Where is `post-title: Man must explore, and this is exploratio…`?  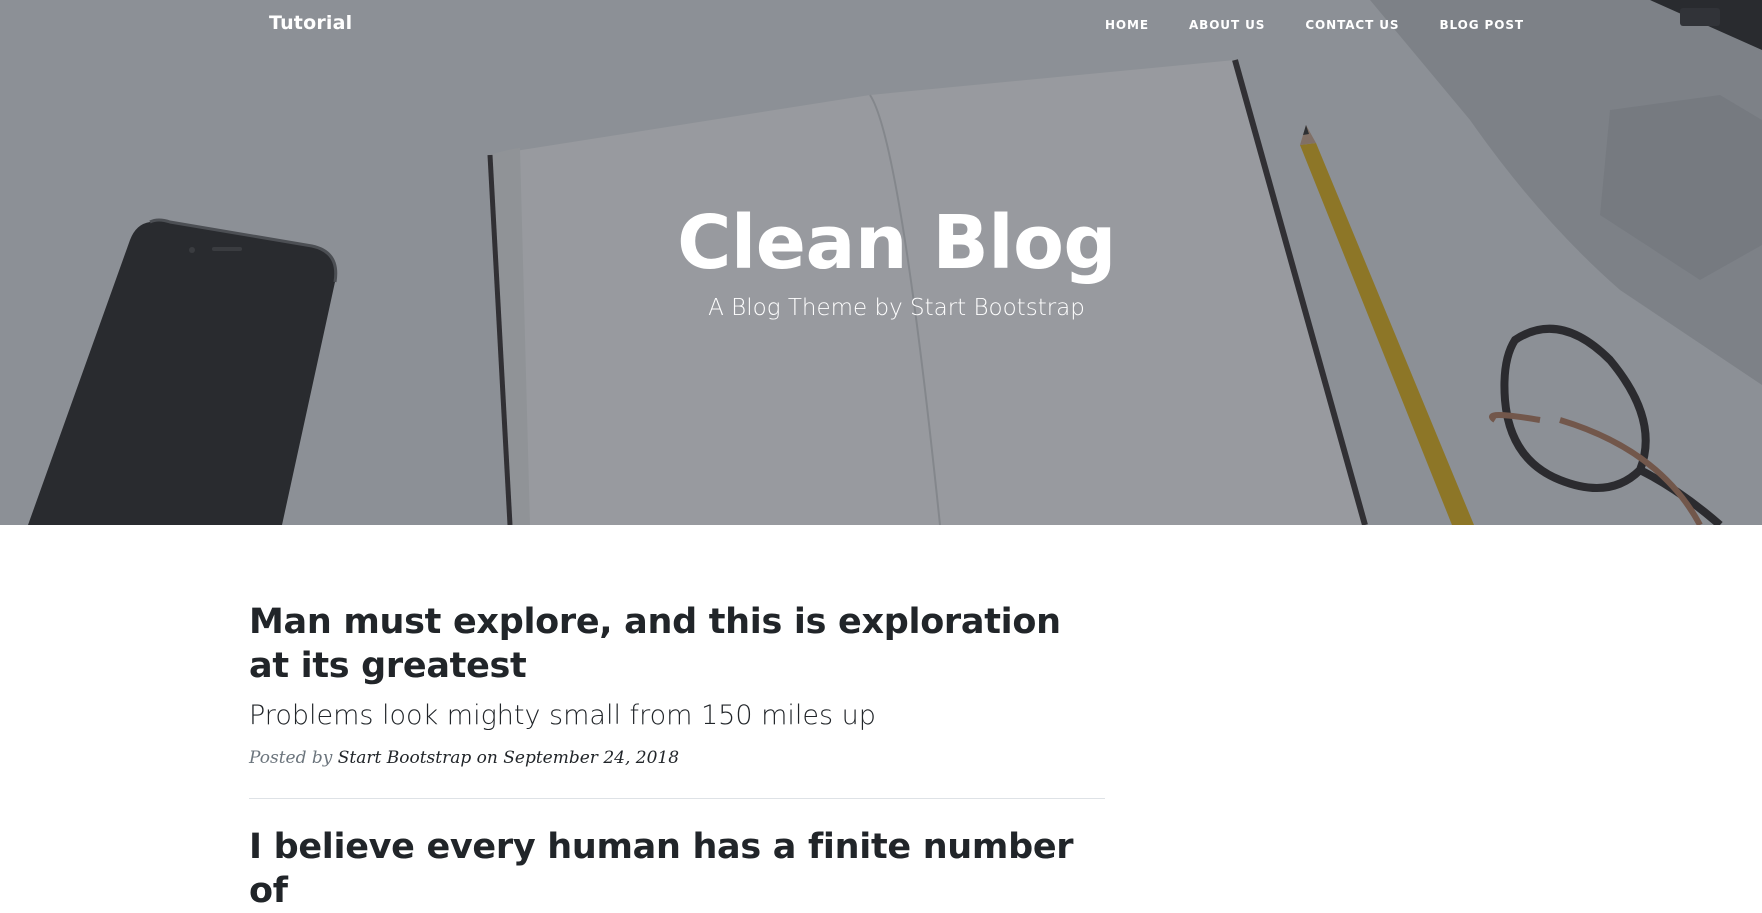
post-title: Man must explore, and this is exploratio… is located at coordinates (655, 644).